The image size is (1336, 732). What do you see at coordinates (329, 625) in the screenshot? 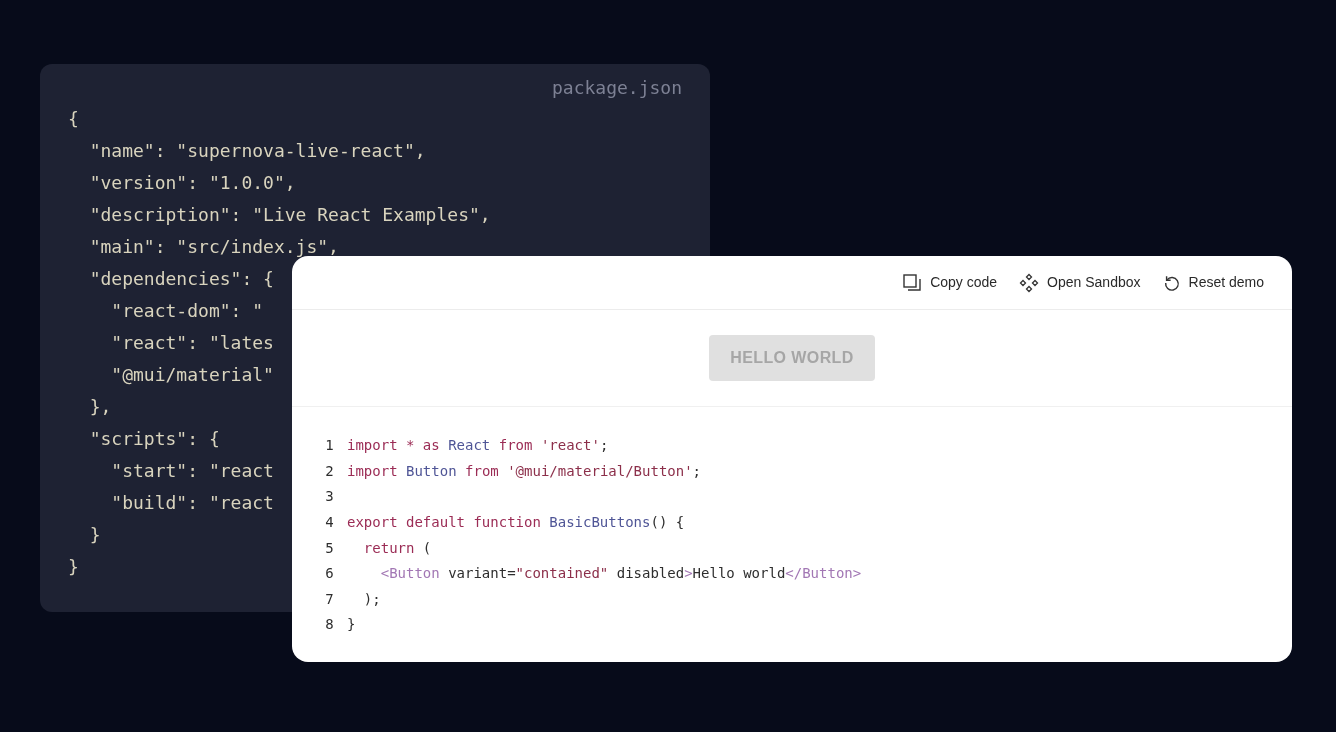
I see `line-number: 8` at bounding box center [329, 625].